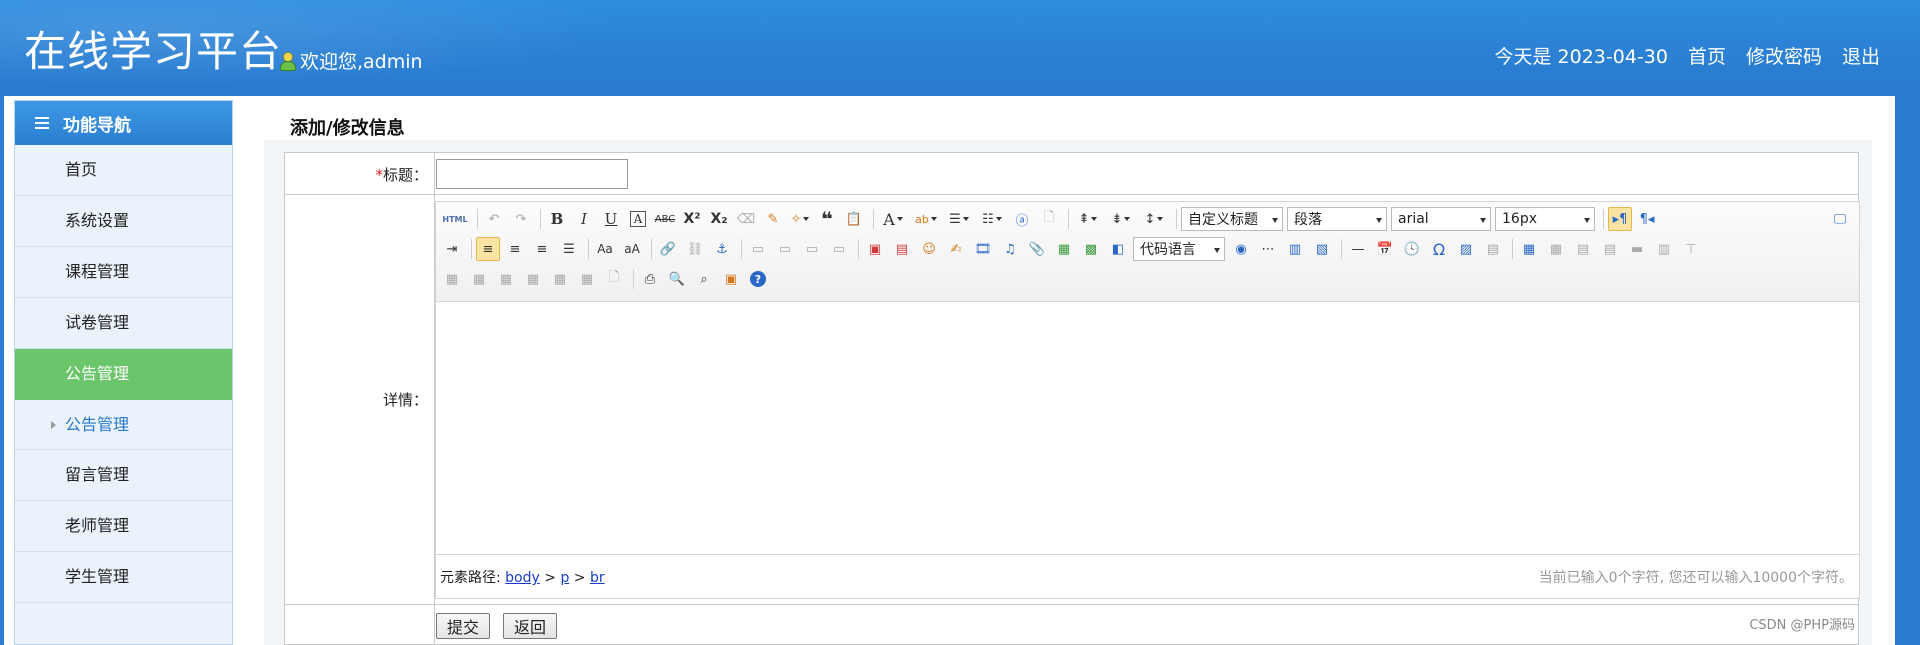 Image resolution: width=1920 pixels, height=645 pixels. What do you see at coordinates (1647, 219) in the screenshot?
I see `direction-rtl-icon: ¶◂` at bounding box center [1647, 219].